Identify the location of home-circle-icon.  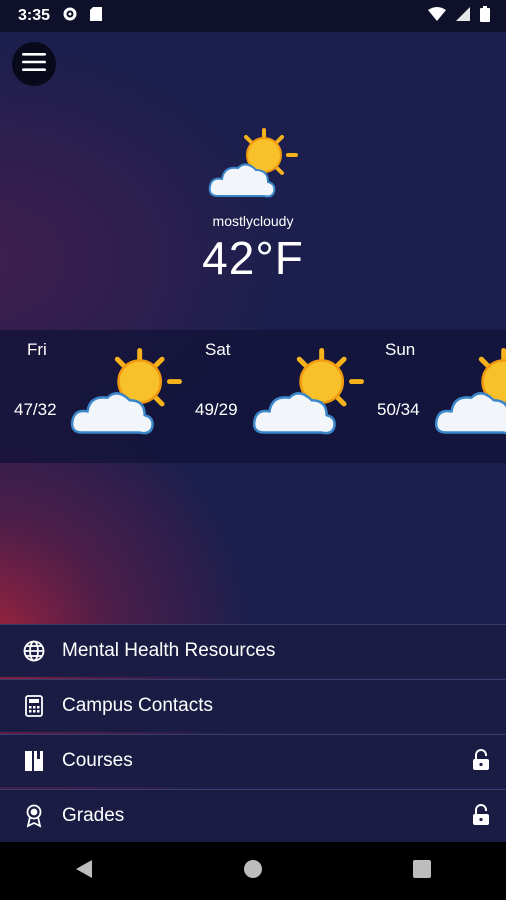
(253, 871).